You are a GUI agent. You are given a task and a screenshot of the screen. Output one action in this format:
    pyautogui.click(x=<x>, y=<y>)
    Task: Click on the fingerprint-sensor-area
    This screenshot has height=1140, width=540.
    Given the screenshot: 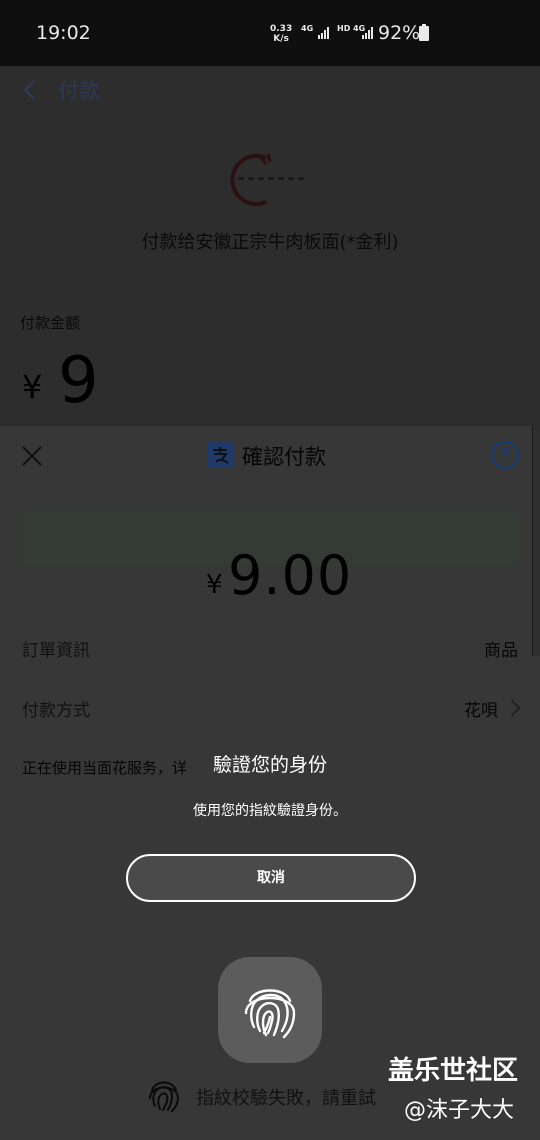 What is the action you would take?
    pyautogui.click(x=270, y=1010)
    